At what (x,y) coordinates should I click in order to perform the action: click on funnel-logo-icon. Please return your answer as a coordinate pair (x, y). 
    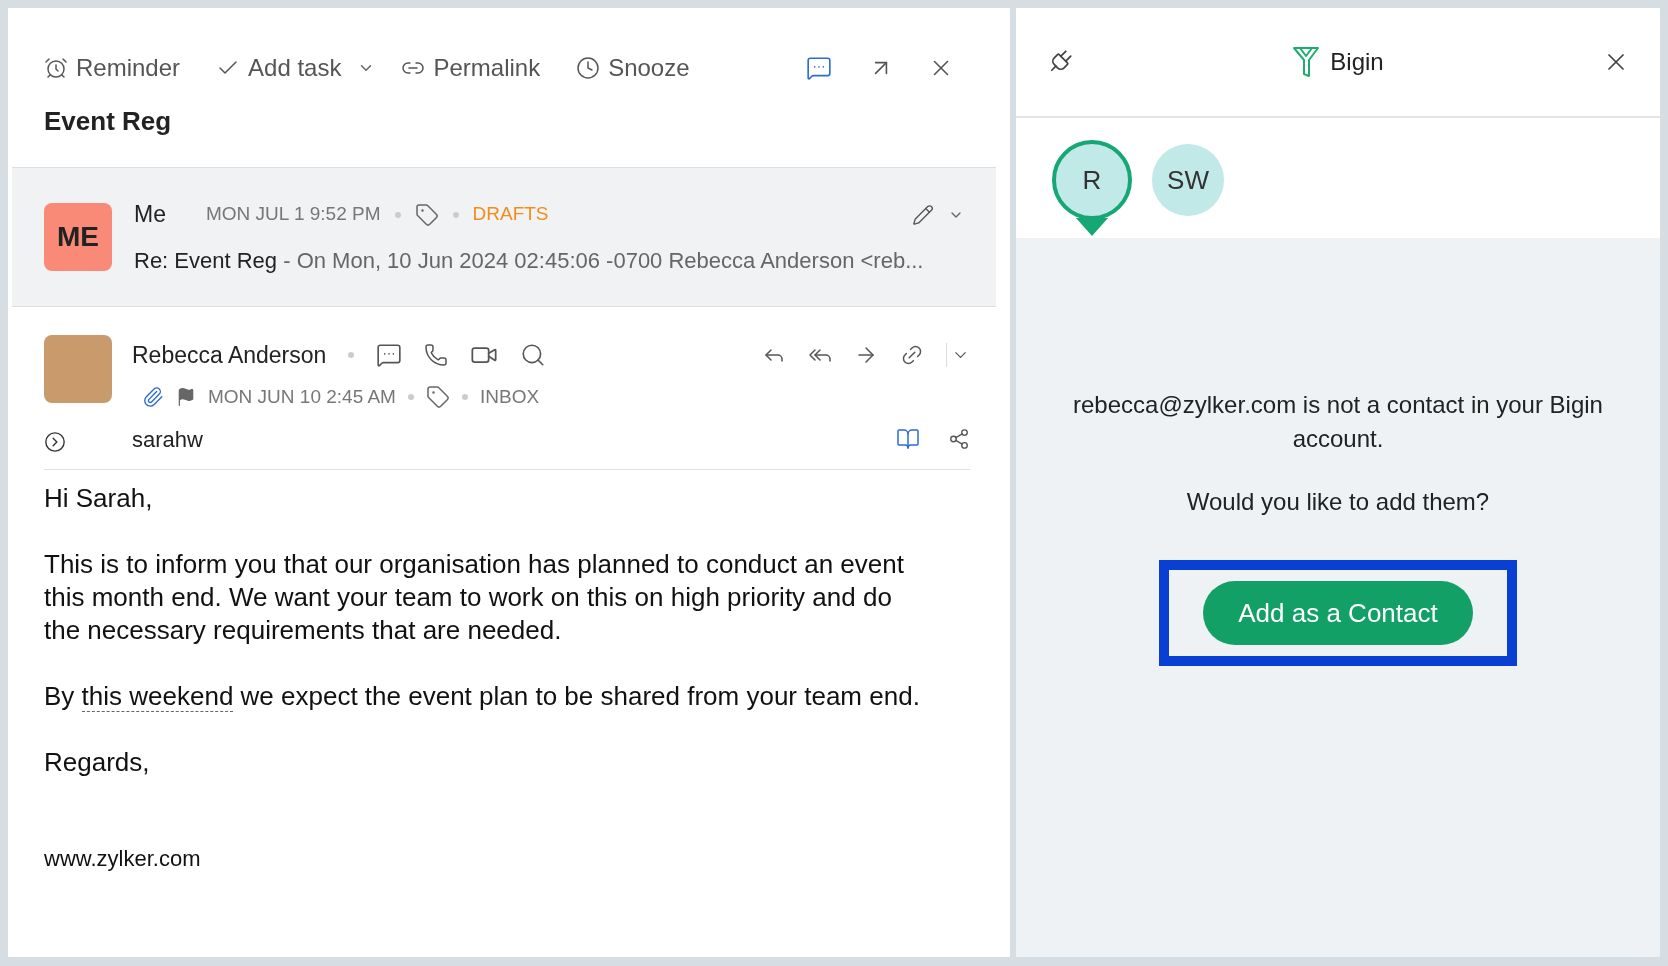
    Looking at the image, I should click on (1306, 62).